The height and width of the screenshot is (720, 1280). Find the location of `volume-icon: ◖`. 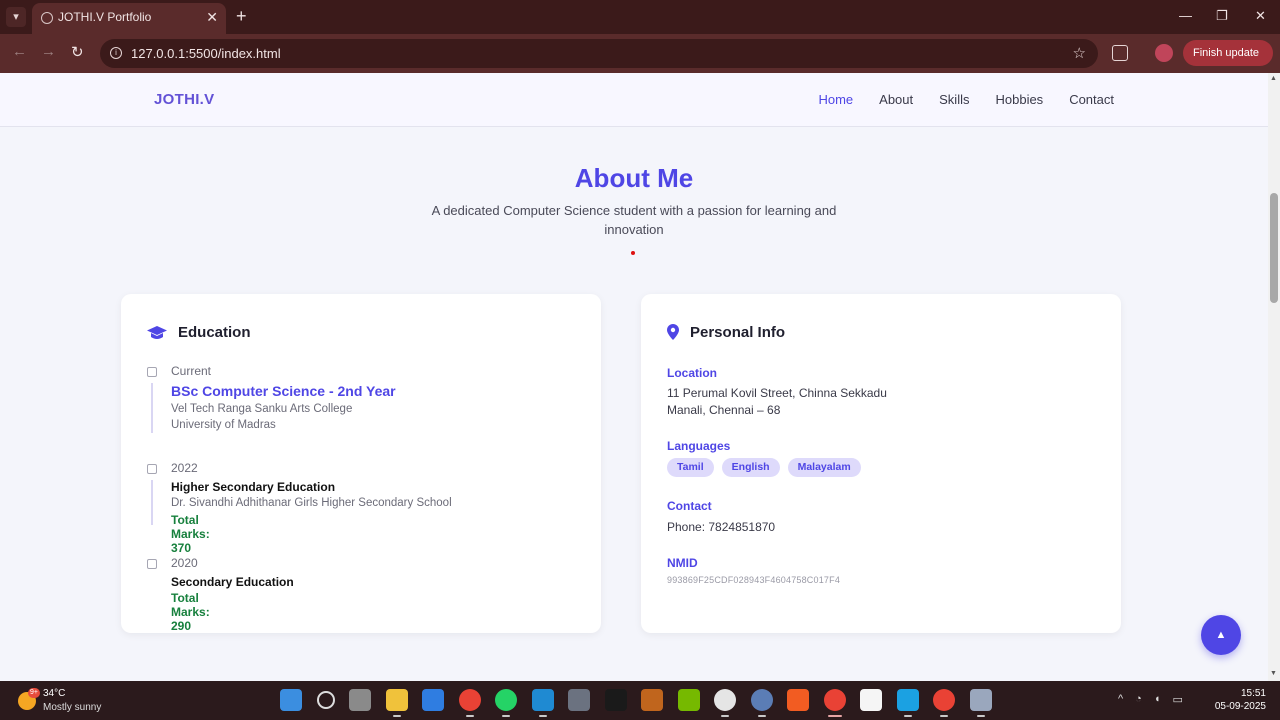

volume-icon: ◖ is located at coordinates (1157, 699).